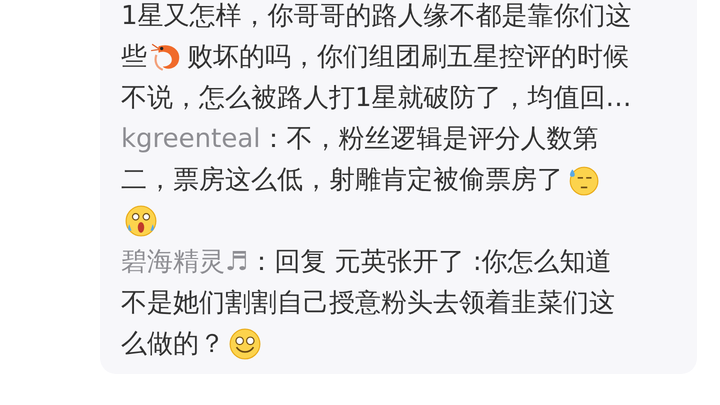 The width and height of the screenshot is (720, 405). Describe the element at coordinates (368, 303) in the screenshot. I see `comment-text: 不是她们割割自己授意粉头去领着韭菜们这` at that location.